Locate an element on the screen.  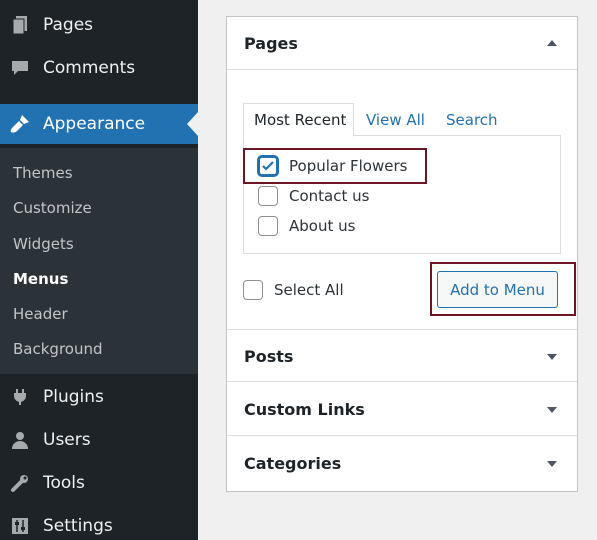
menu-item-tools: Tools is located at coordinates (99, 483).